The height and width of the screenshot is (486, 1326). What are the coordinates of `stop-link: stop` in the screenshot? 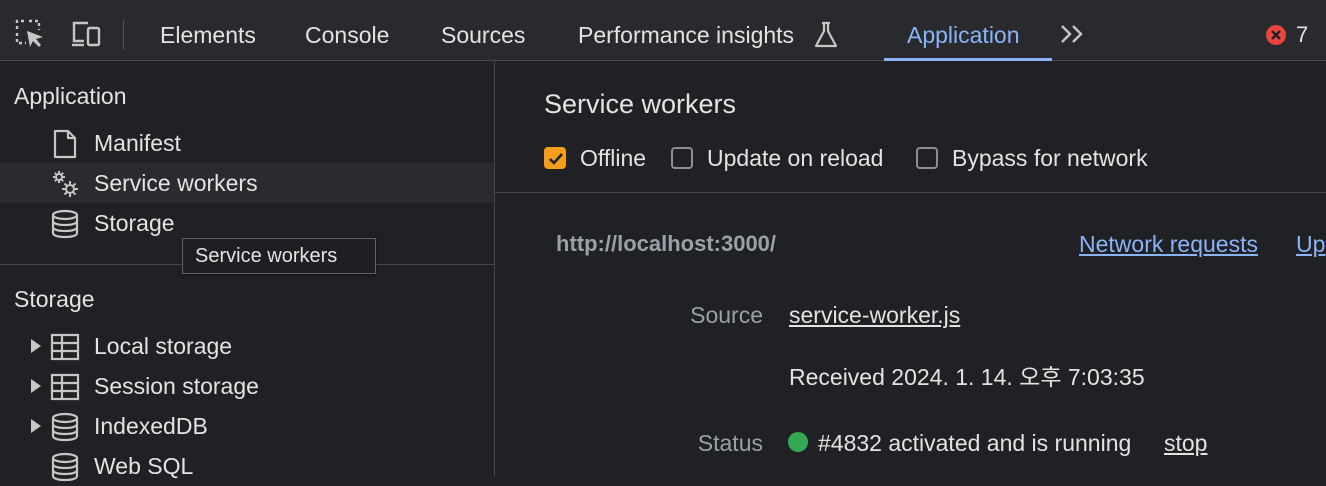 It's located at (1185, 443).